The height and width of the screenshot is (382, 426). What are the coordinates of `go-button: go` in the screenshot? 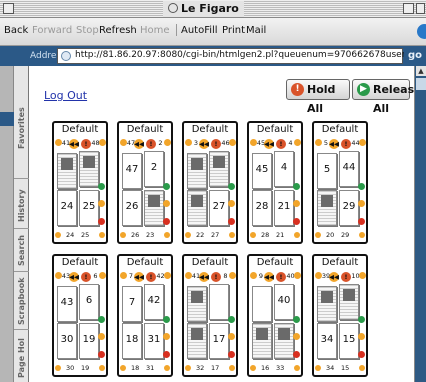 It's located at (415, 56).